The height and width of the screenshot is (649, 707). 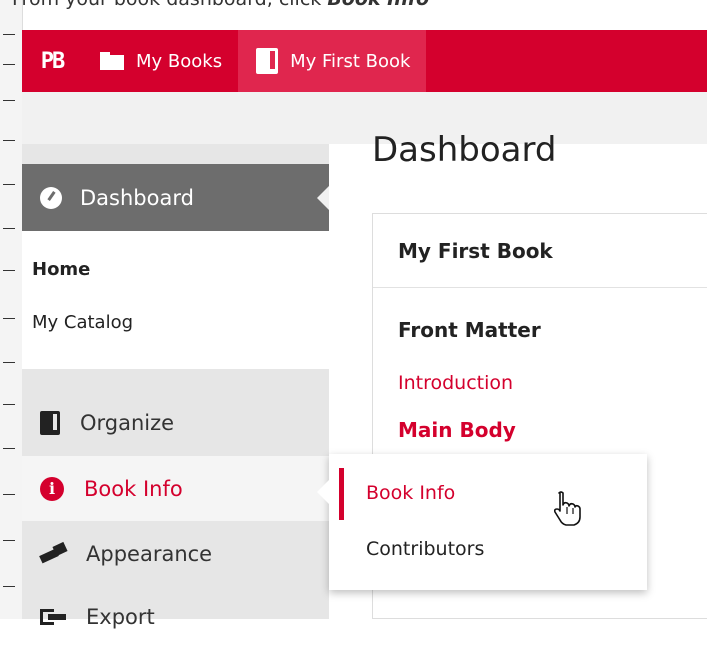 I want to click on adminbar-my-books: My Books, so click(x=160, y=61).